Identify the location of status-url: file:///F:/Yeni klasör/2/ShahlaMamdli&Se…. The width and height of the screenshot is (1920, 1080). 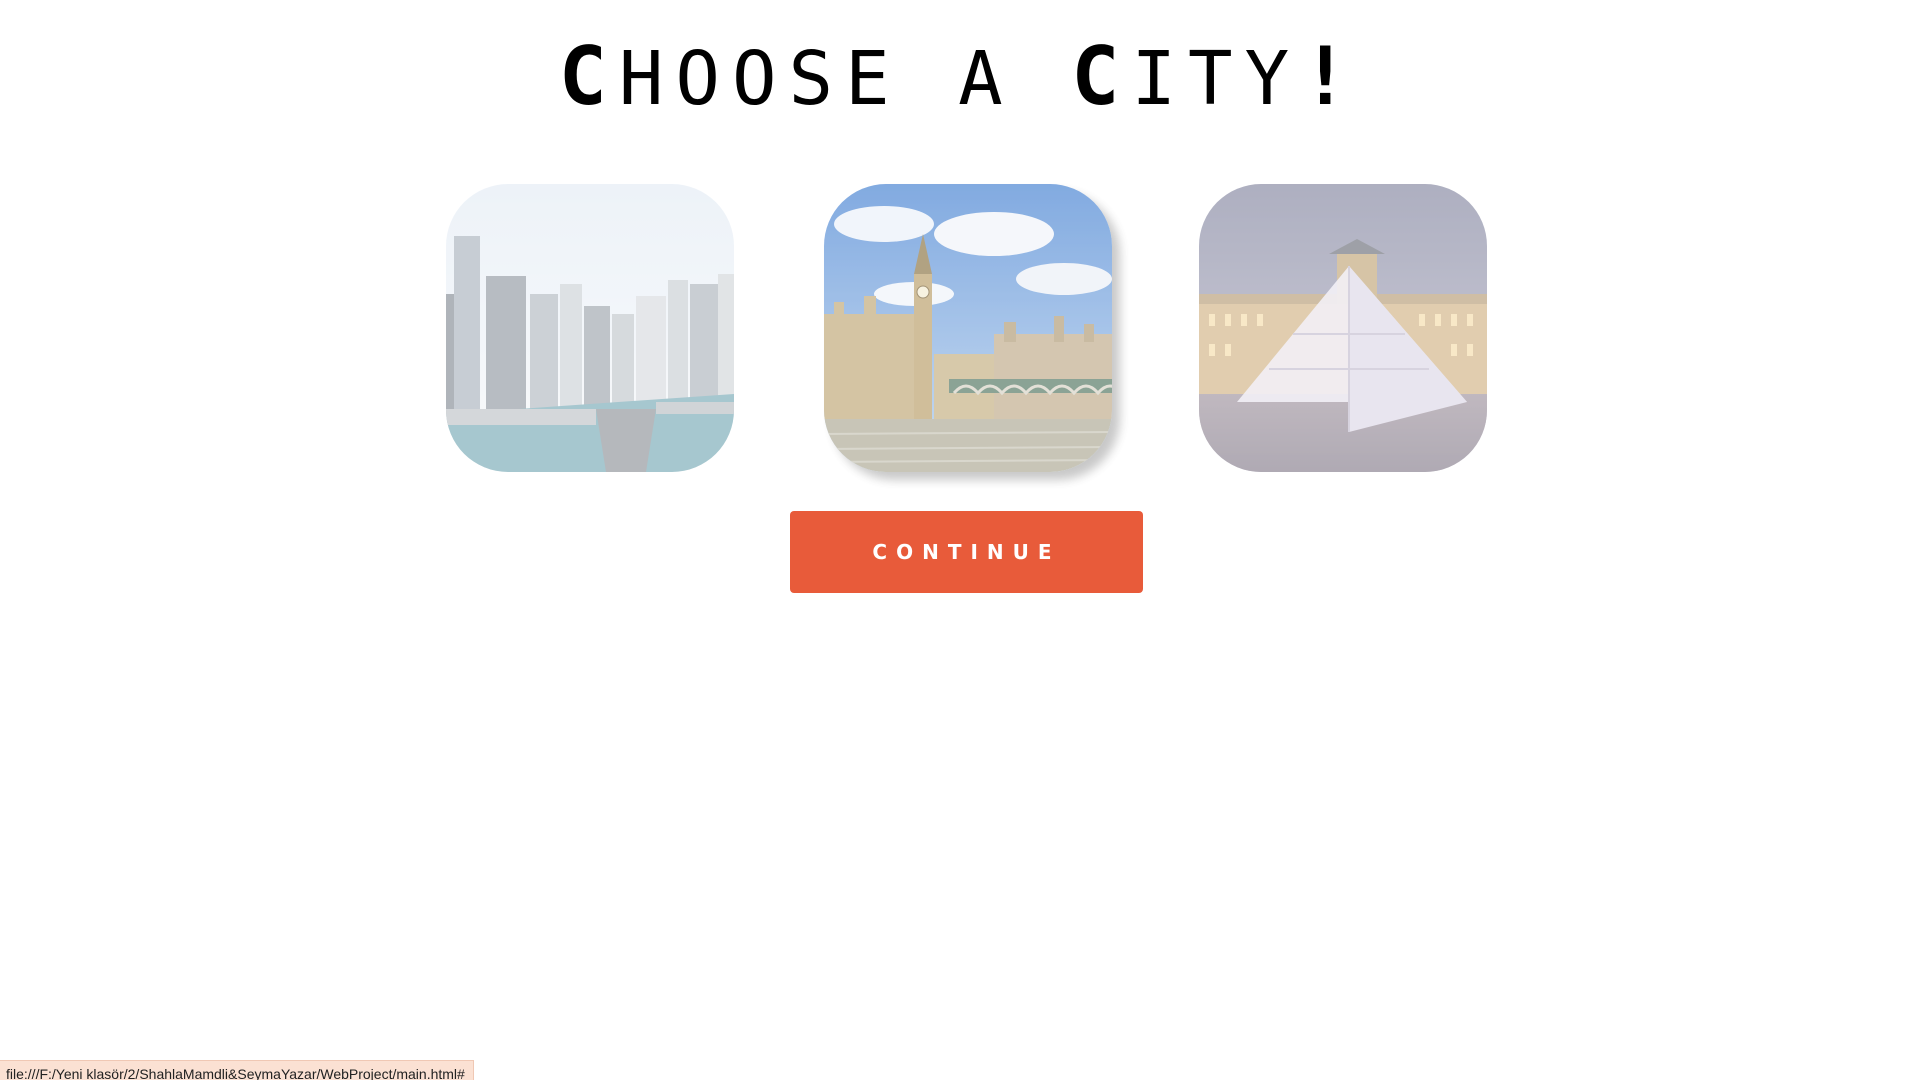
(235, 1073).